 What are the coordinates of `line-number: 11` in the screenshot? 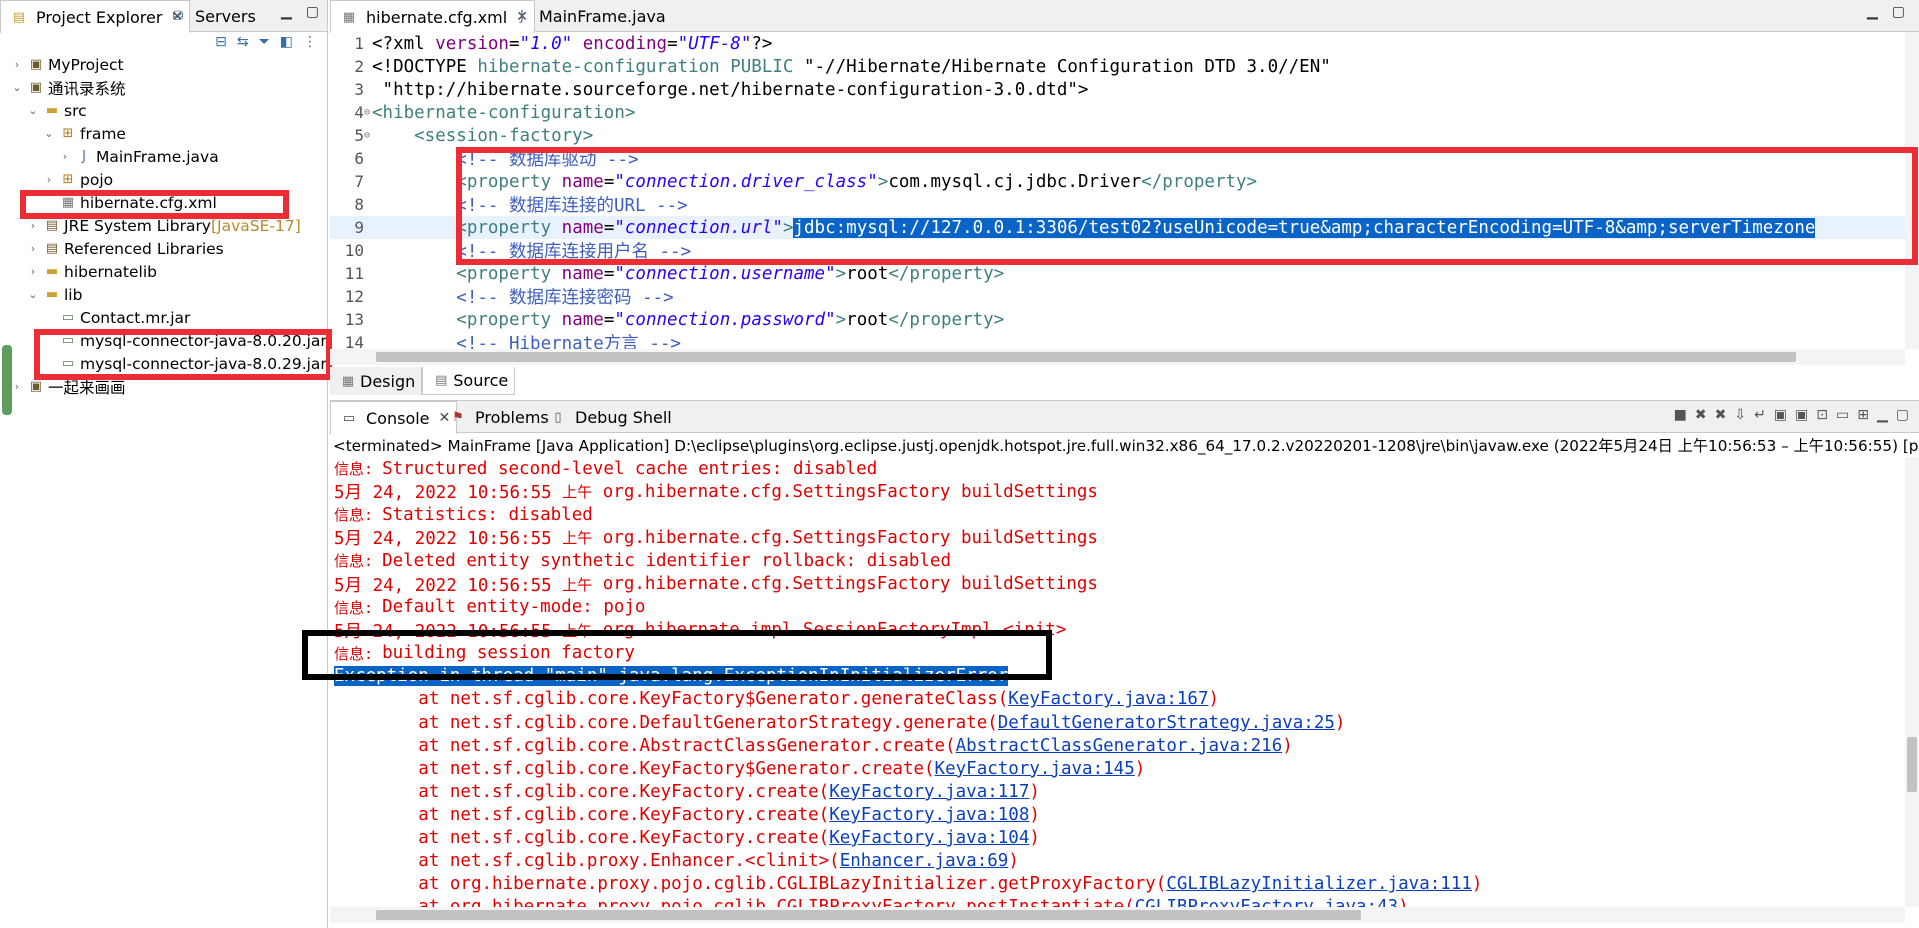 It's located at (354, 273).